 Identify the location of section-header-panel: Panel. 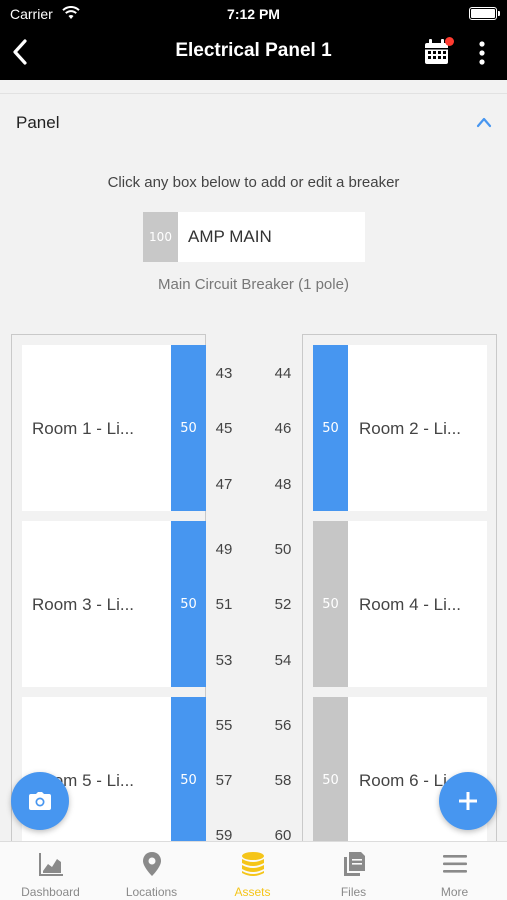
(37, 123).